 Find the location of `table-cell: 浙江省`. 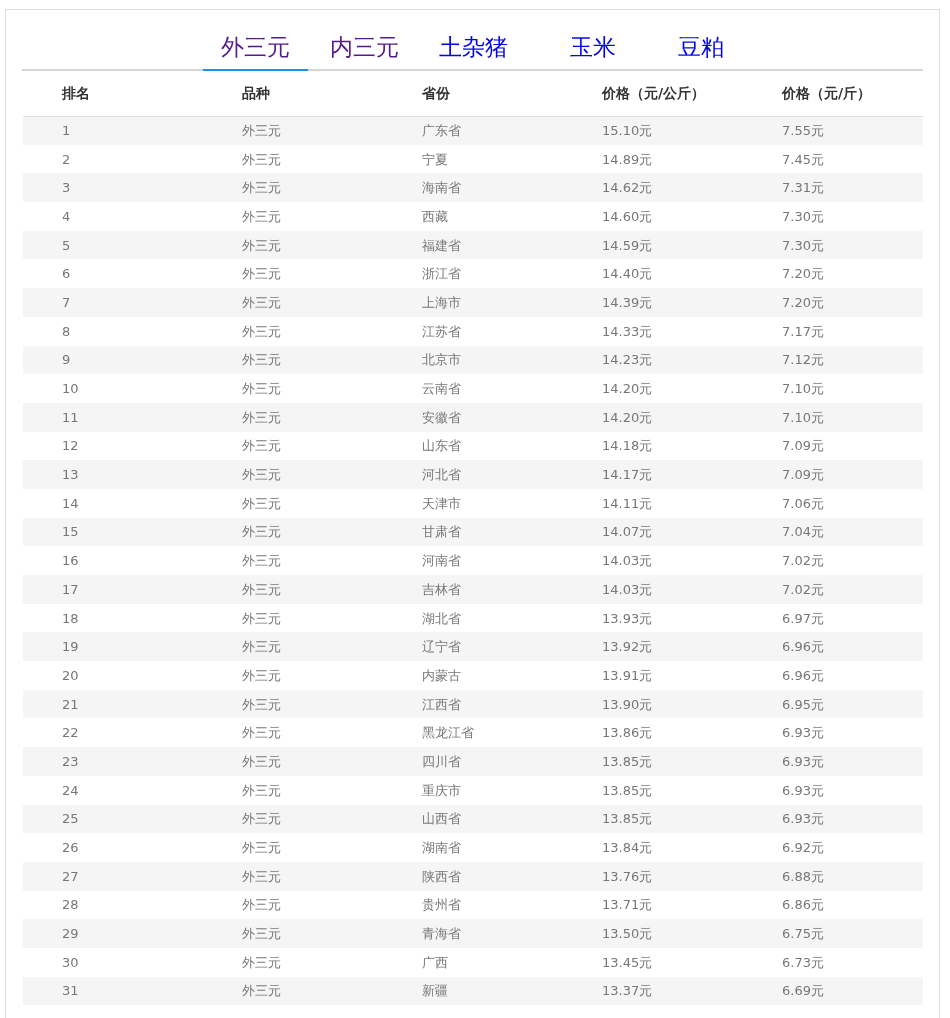

table-cell: 浙江省 is located at coordinates (473, 274).